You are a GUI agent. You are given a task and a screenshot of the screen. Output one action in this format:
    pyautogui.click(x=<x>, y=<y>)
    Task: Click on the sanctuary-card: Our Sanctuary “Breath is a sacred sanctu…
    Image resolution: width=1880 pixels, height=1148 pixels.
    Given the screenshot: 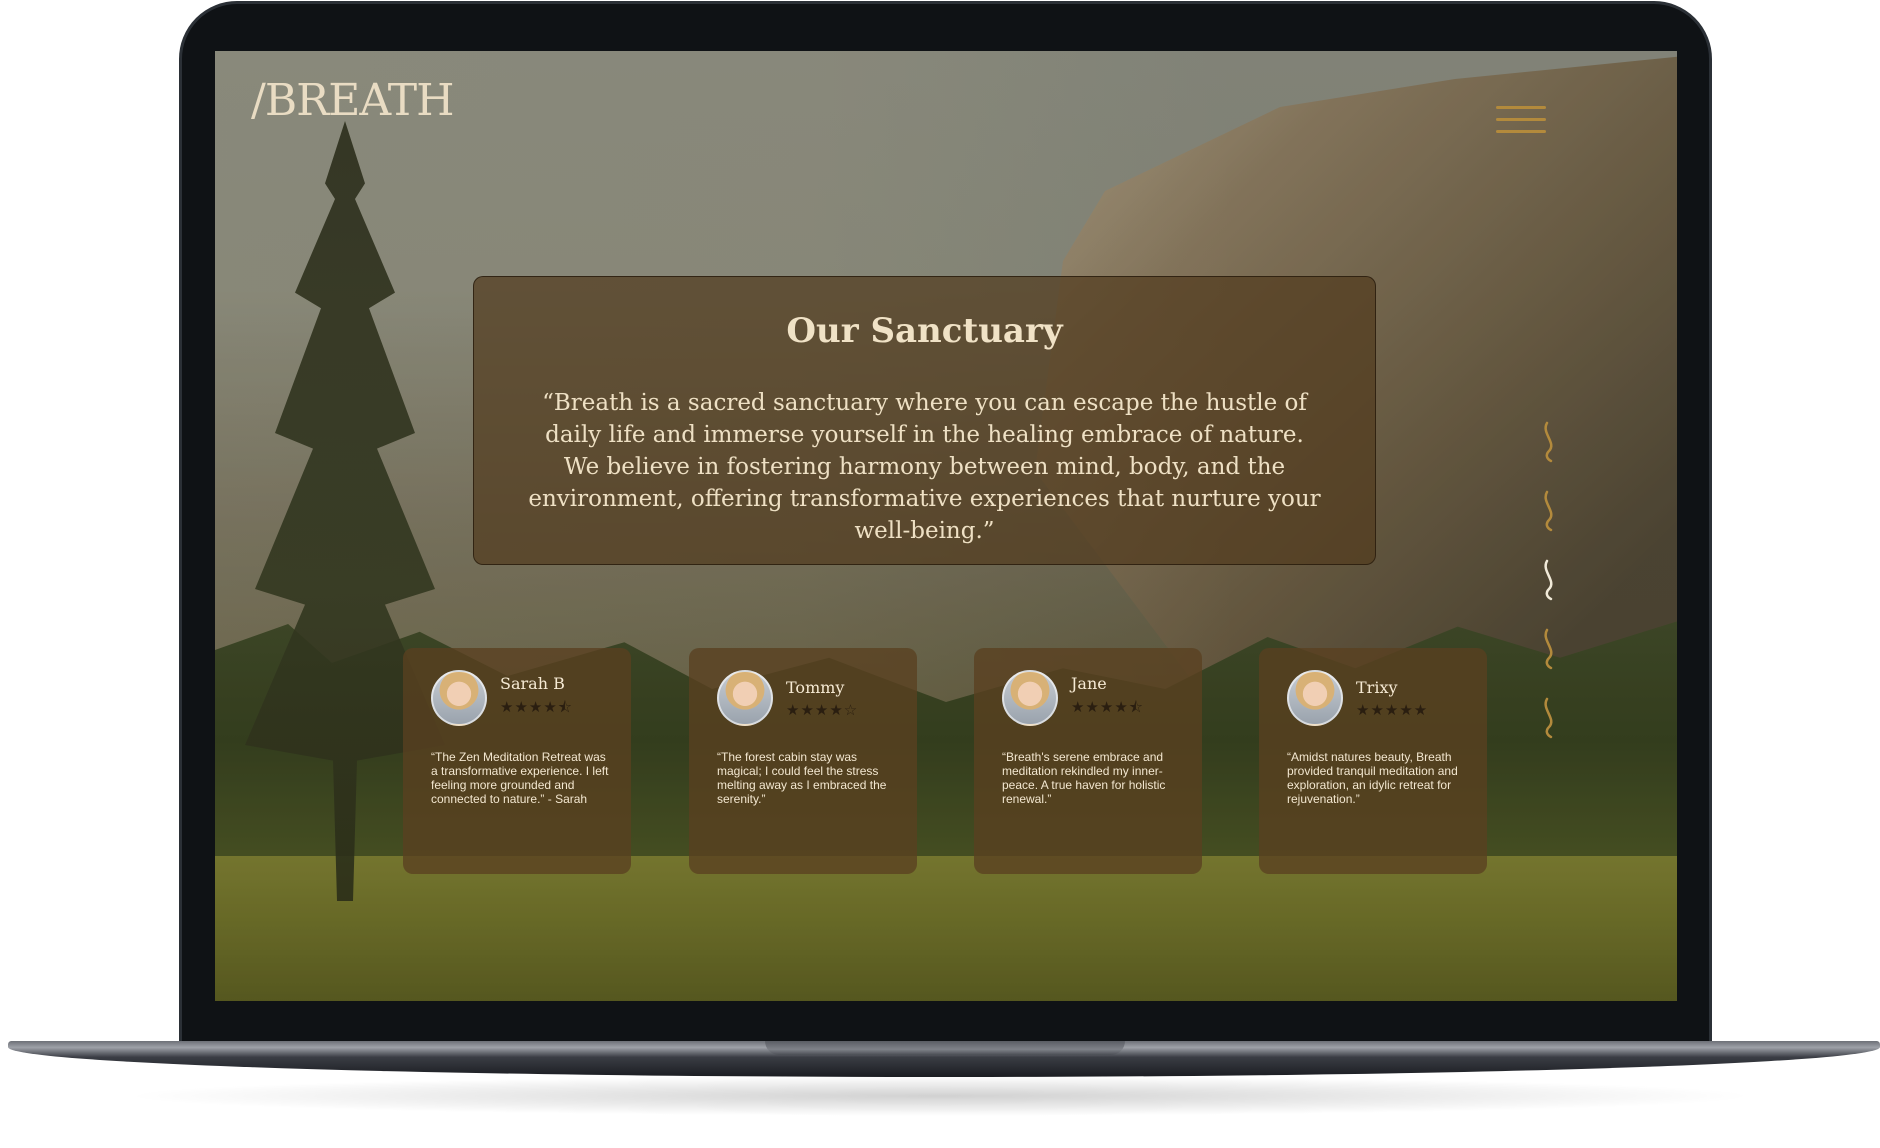 What is the action you would take?
    pyautogui.click(x=924, y=420)
    